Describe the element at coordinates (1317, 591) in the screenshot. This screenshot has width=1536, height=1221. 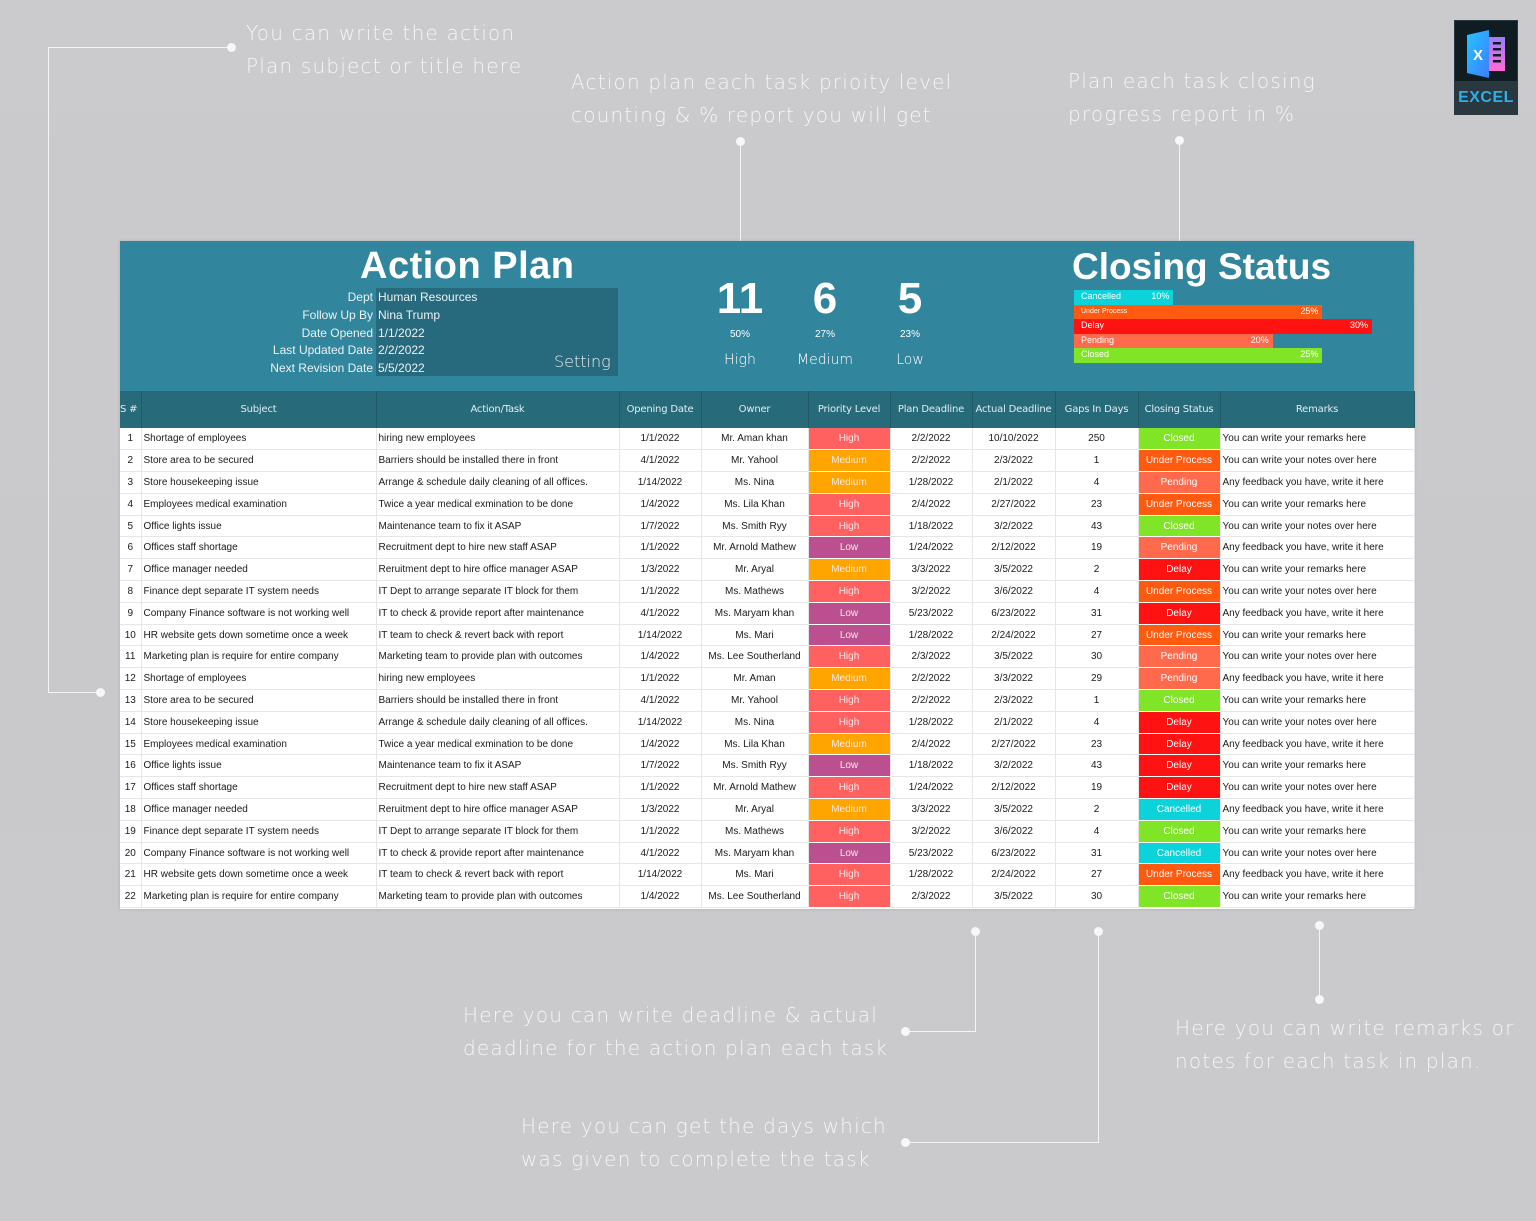
I see `remarks-cell: You can write your notes over here` at that location.